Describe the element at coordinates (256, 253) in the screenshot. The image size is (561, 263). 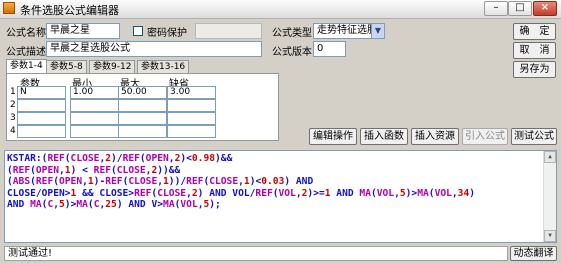
I see `status-bar: 测试通过!` at that location.